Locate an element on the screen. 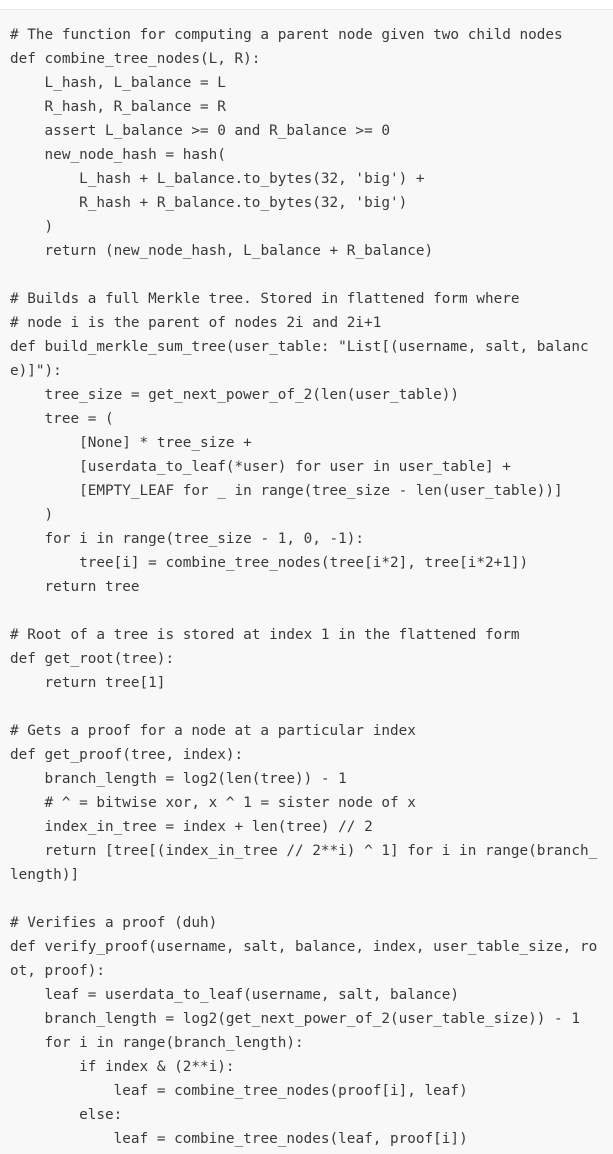 The width and height of the screenshot is (613, 1154). code-line: def get_proof(tree, index): is located at coordinates (127, 755).